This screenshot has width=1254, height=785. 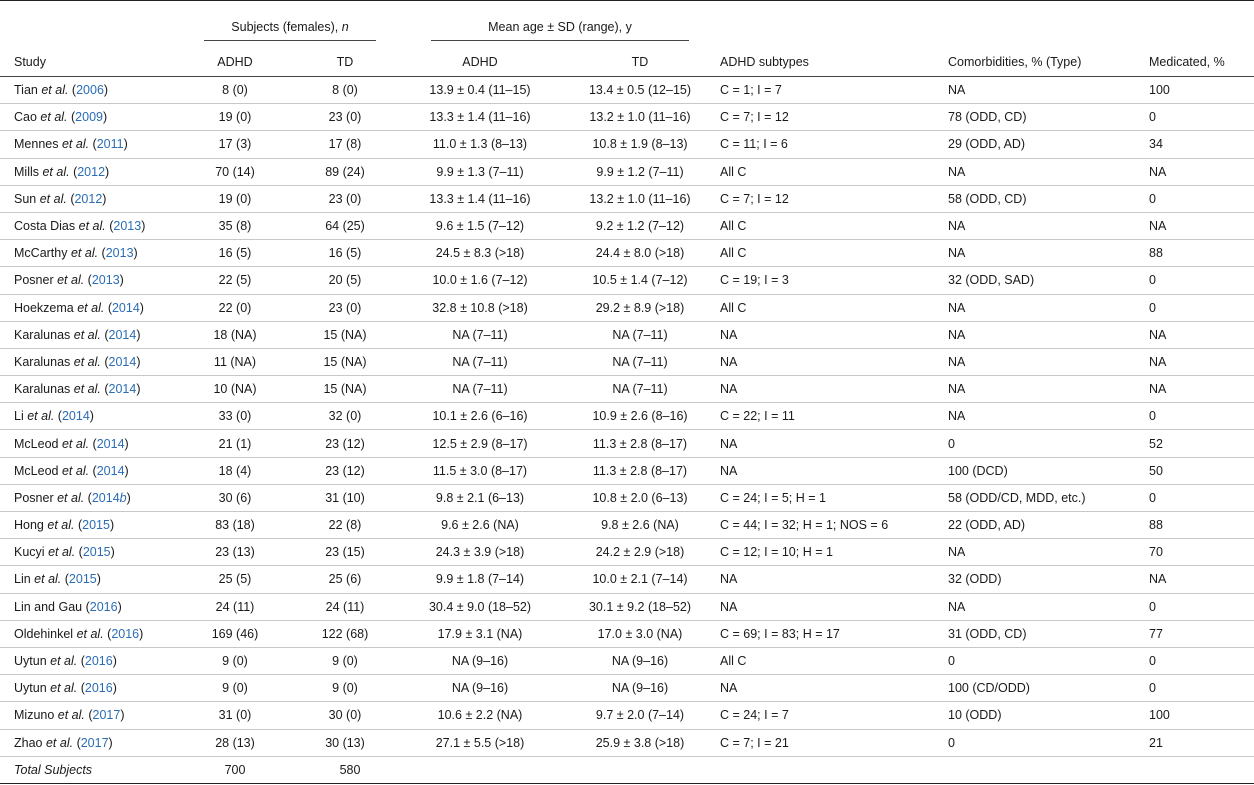 What do you see at coordinates (834, 90) in the screenshot?
I see `subtypes-cell: C = 1; I = 7` at bounding box center [834, 90].